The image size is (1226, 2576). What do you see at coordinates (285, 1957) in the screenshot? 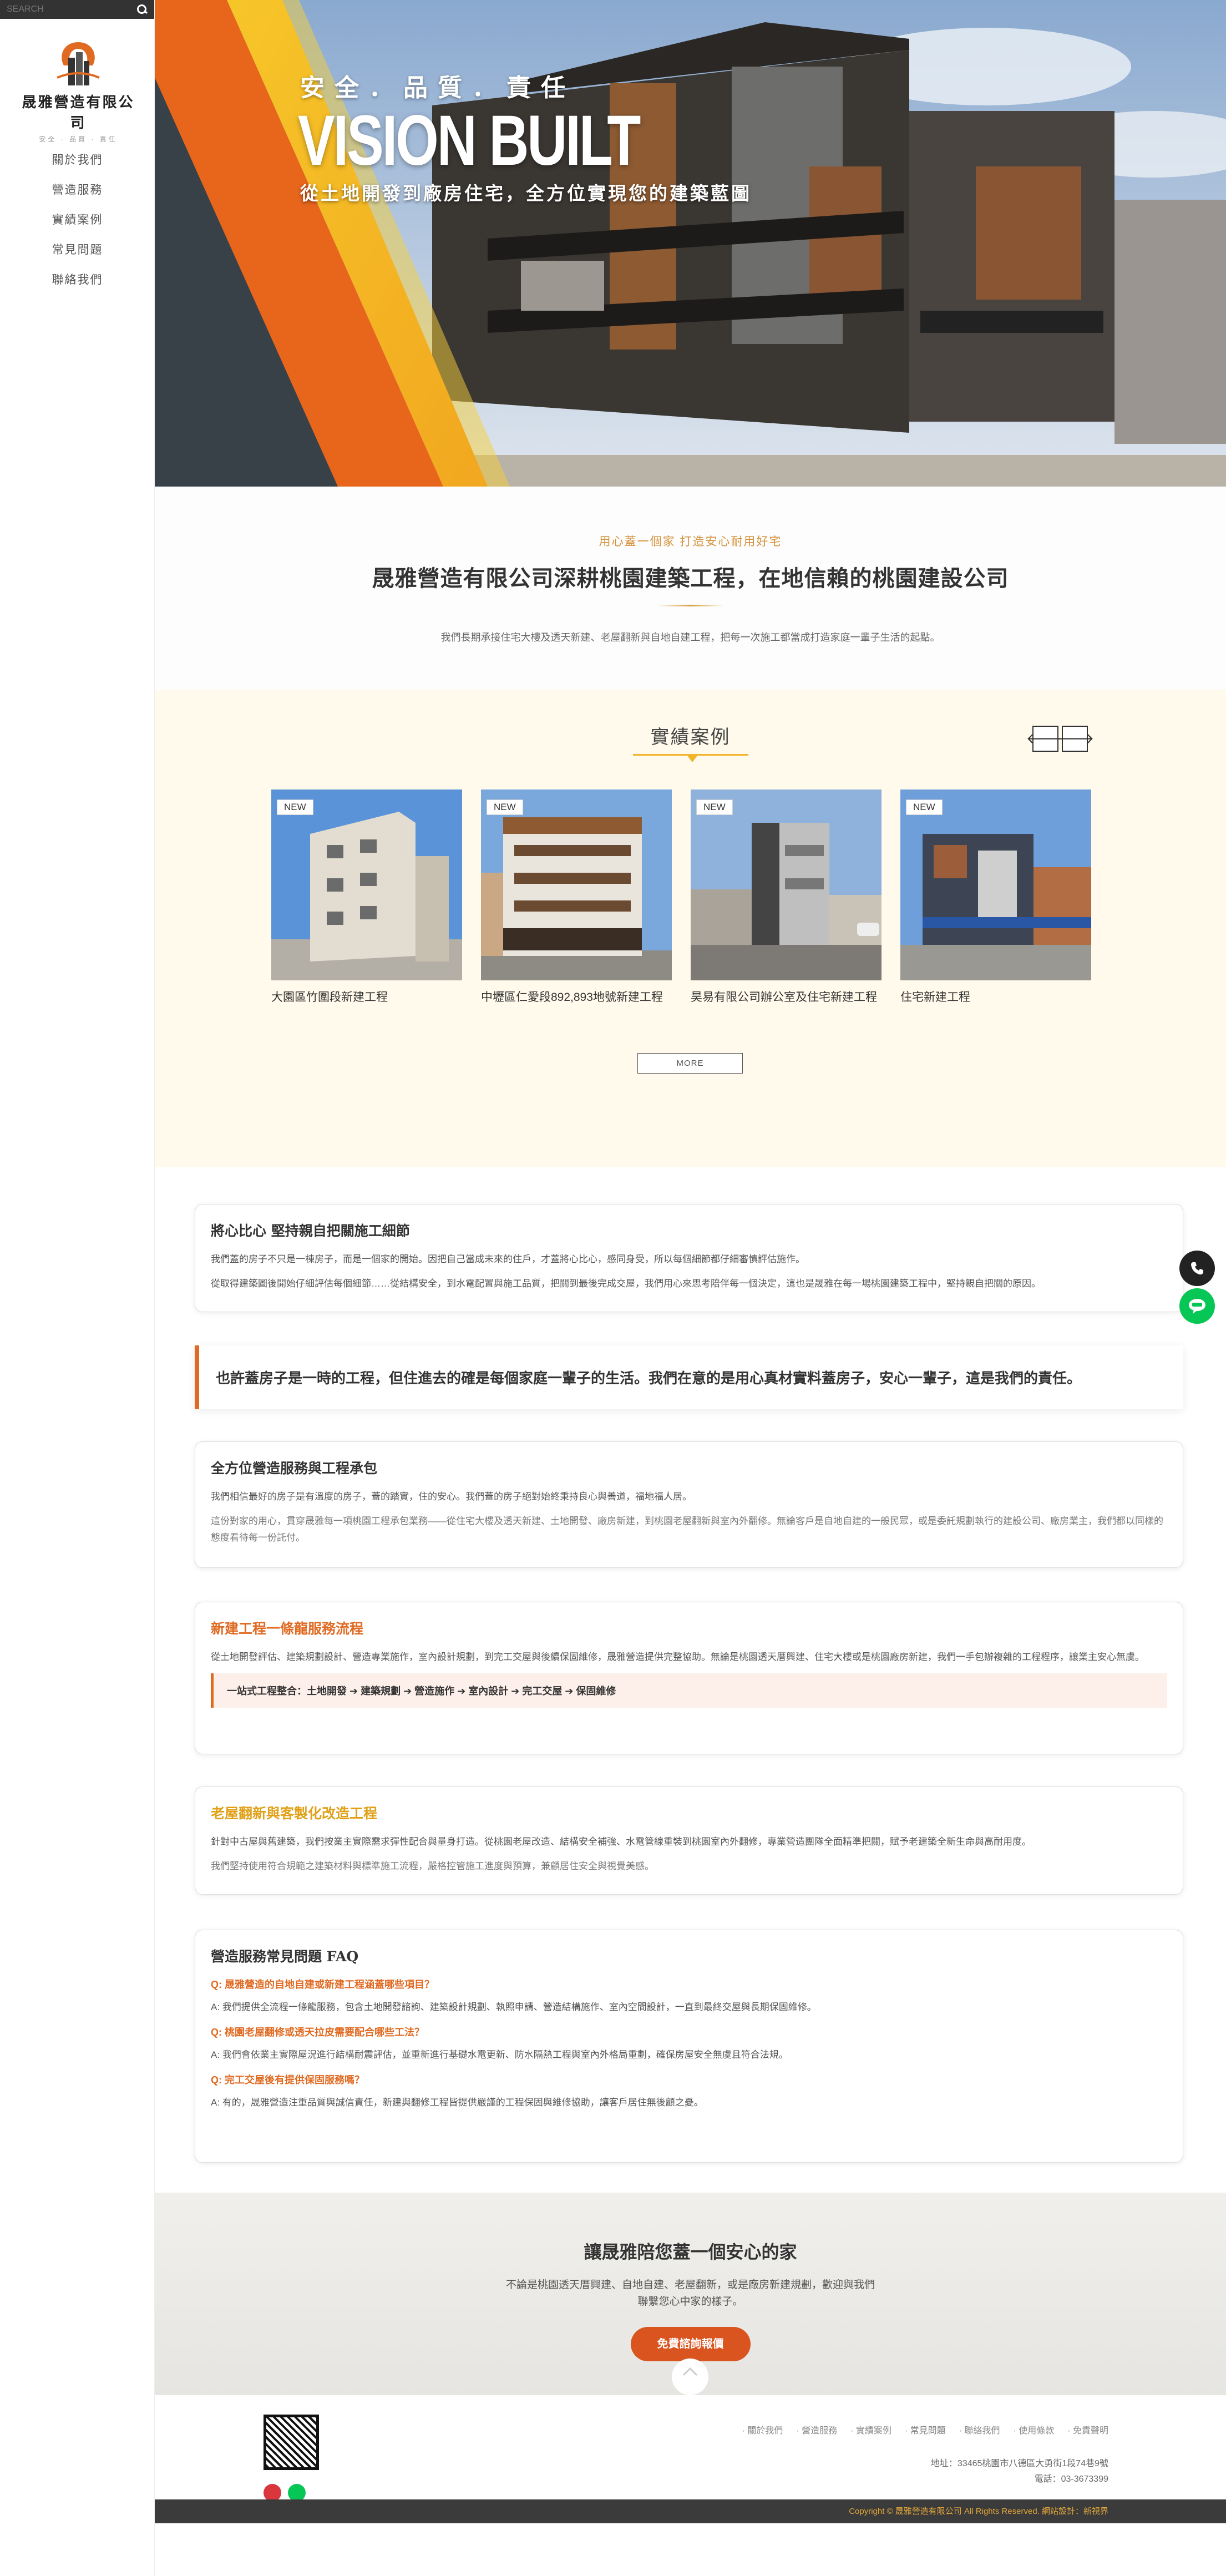
I see `faq-title: 營造服務常見問題 FAQ` at bounding box center [285, 1957].